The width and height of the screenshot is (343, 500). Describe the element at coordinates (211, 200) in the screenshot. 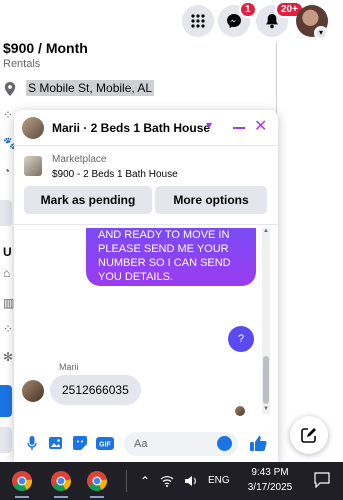

I see `more-options-button: More options` at that location.